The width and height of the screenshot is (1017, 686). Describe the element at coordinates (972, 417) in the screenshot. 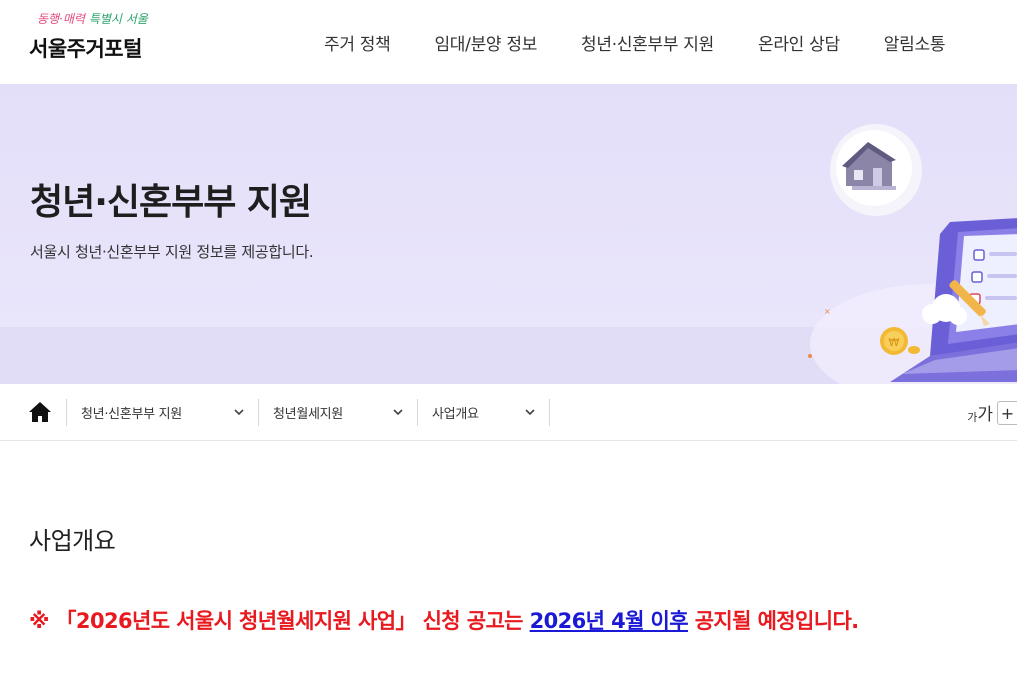

I see `font-size-small-label: 가` at that location.